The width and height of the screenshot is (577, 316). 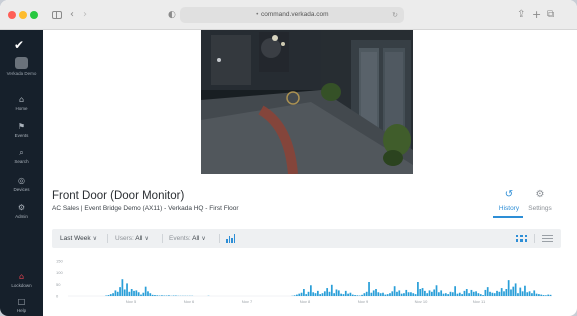 I want to click on grid-view-icon, so click(x=521, y=238).